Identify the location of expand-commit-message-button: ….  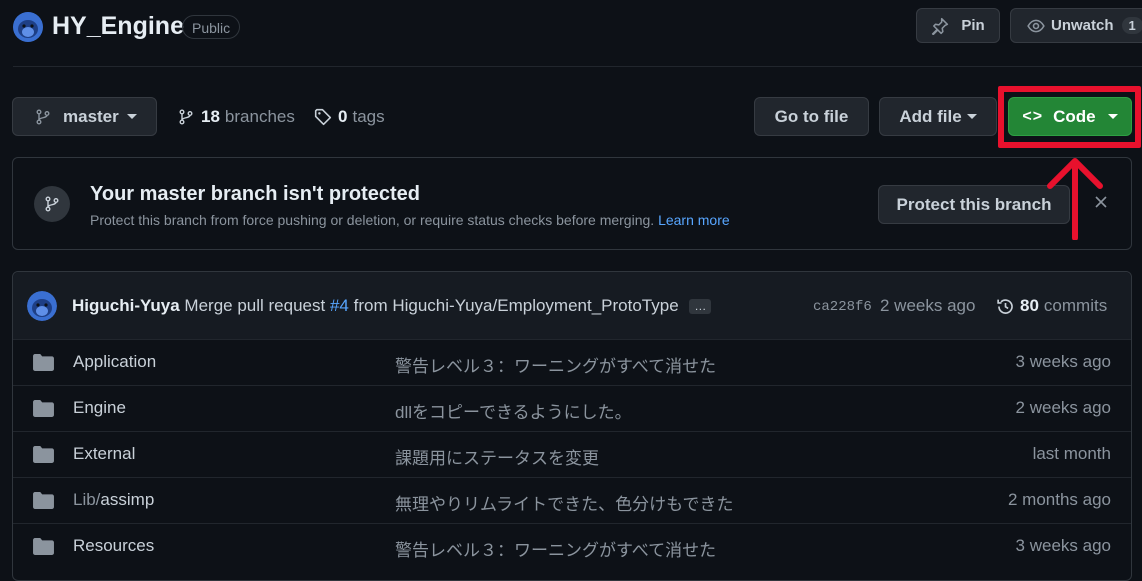
(700, 307).